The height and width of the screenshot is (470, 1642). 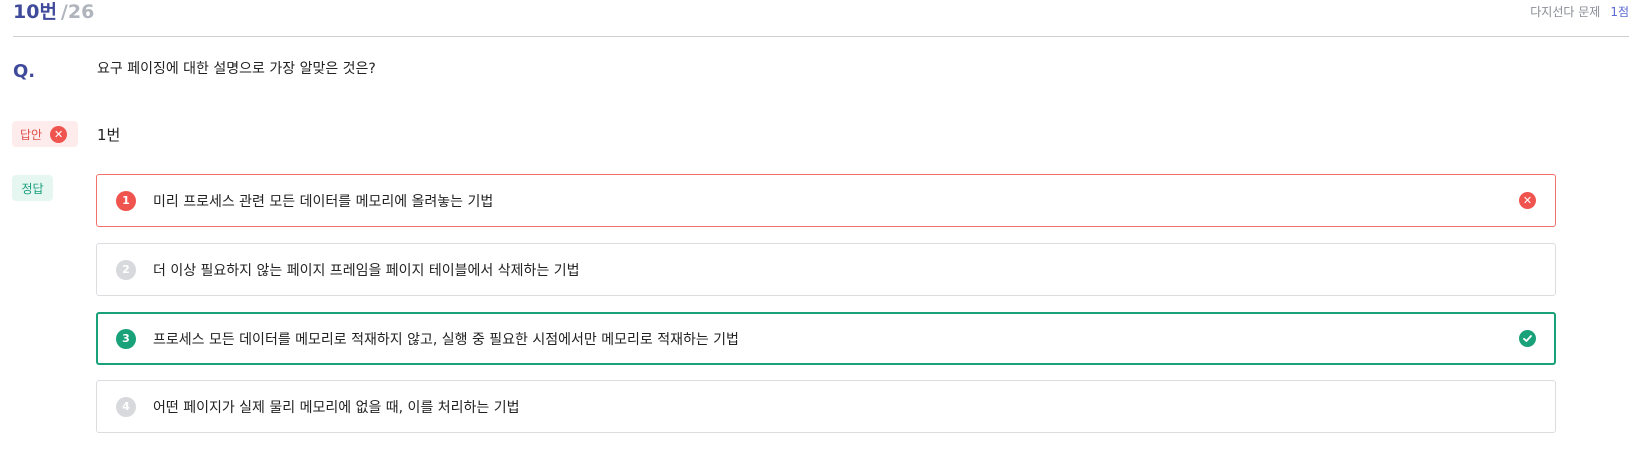 I want to click on question-header: 10번/26 다지선다 문제 1점, so click(x=821, y=18).